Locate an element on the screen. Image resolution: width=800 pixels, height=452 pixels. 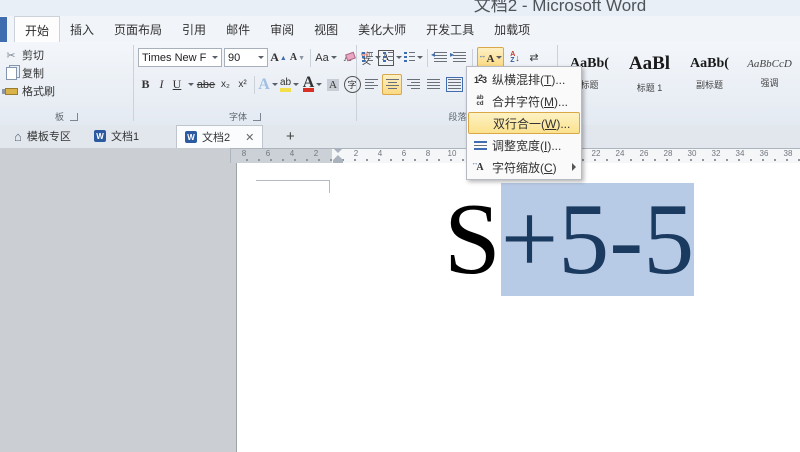
document-tab-3: W 文档2 ✕ is located at coordinates (220, 136).